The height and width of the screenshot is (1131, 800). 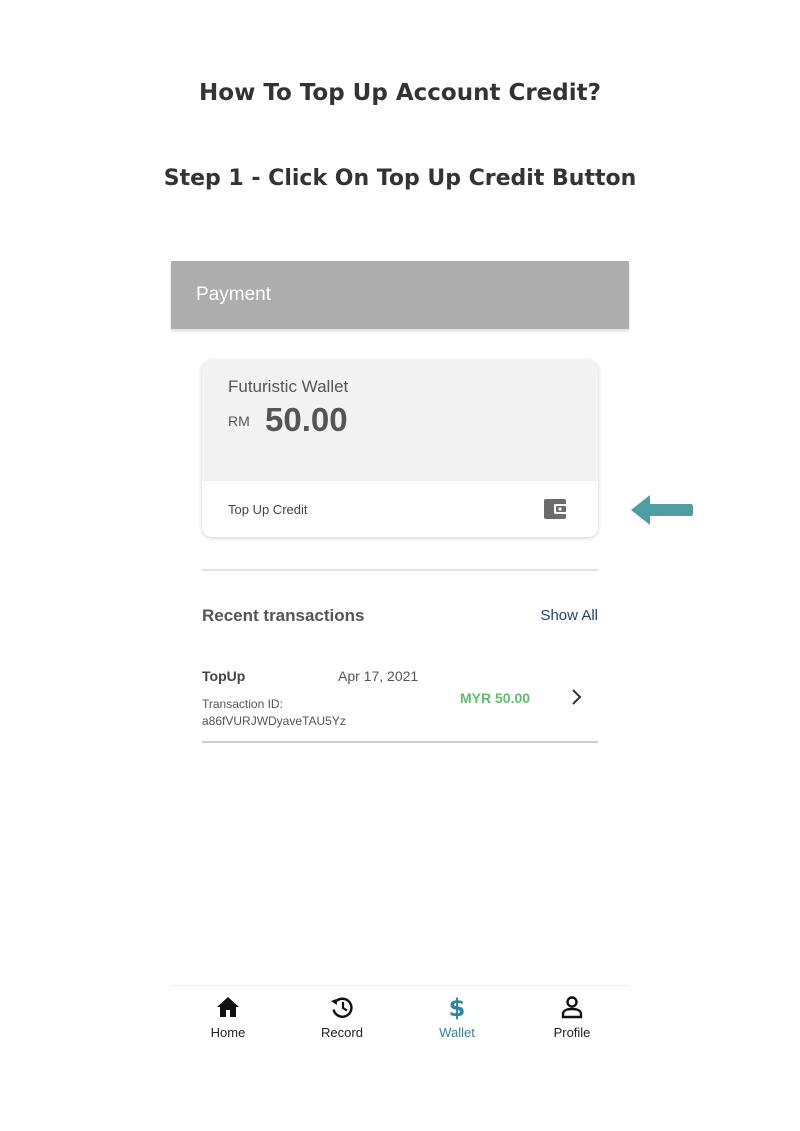 I want to click on show-all-link: Show All, so click(x=569, y=615).